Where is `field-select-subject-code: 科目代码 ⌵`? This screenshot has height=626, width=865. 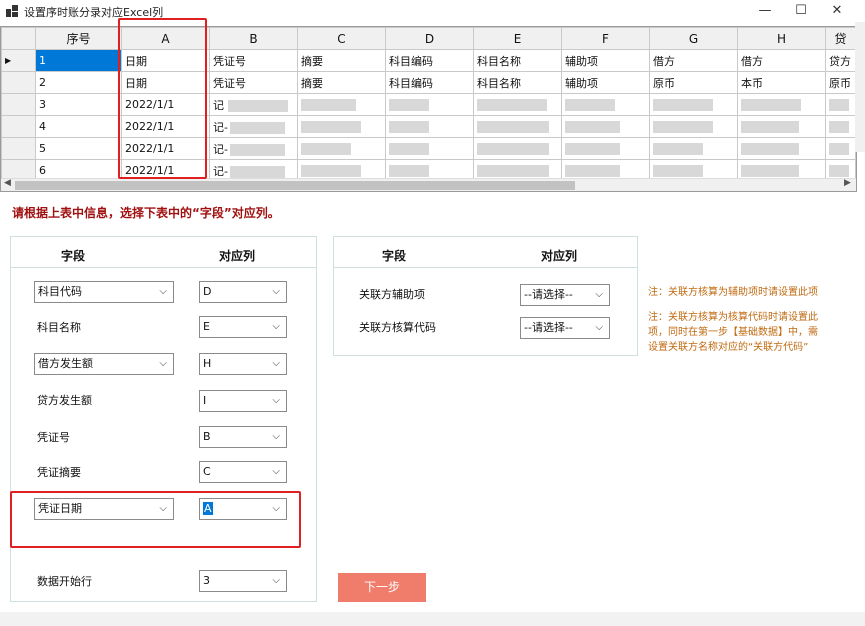 field-select-subject-code: 科目代码 ⌵ is located at coordinates (104, 292).